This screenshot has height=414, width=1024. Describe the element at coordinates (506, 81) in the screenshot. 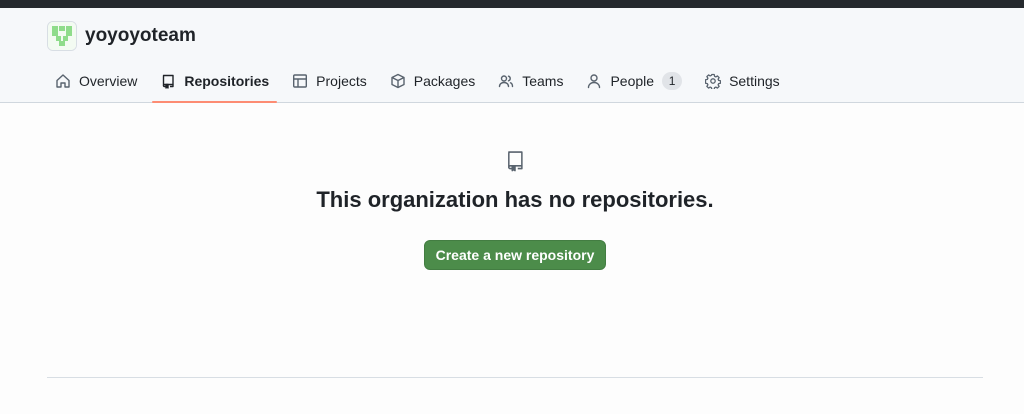

I see `people-icon` at that location.